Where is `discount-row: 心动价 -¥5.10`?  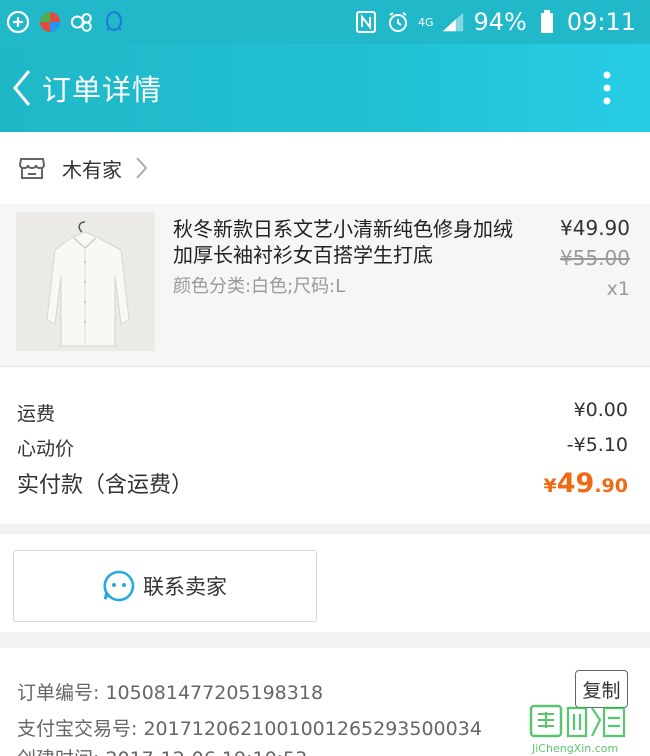
discount-row: 心动价 -¥5.10 is located at coordinates (322, 447).